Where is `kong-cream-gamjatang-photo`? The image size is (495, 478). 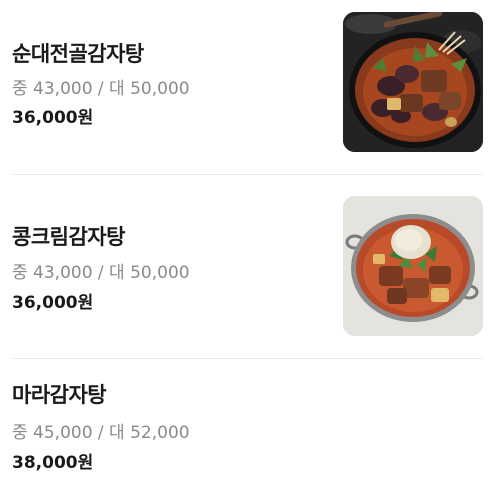
kong-cream-gamjatang-photo is located at coordinates (413, 266).